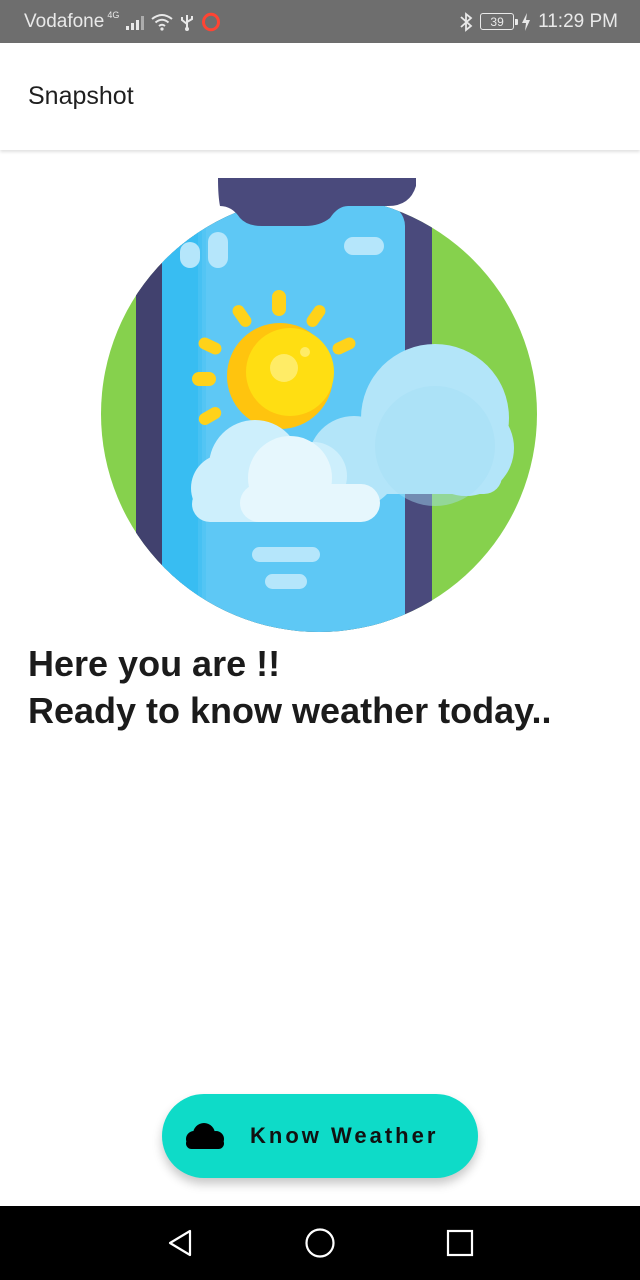 This screenshot has height=1280, width=640. Describe the element at coordinates (497, 21) in the screenshot. I see `battery-level: 39` at that location.